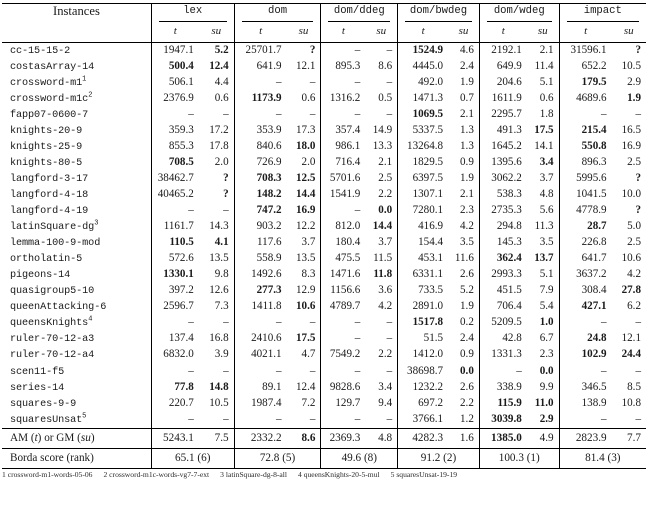  Describe the element at coordinates (174, 114) in the screenshot. I see `cell-lex-t: –` at that location.